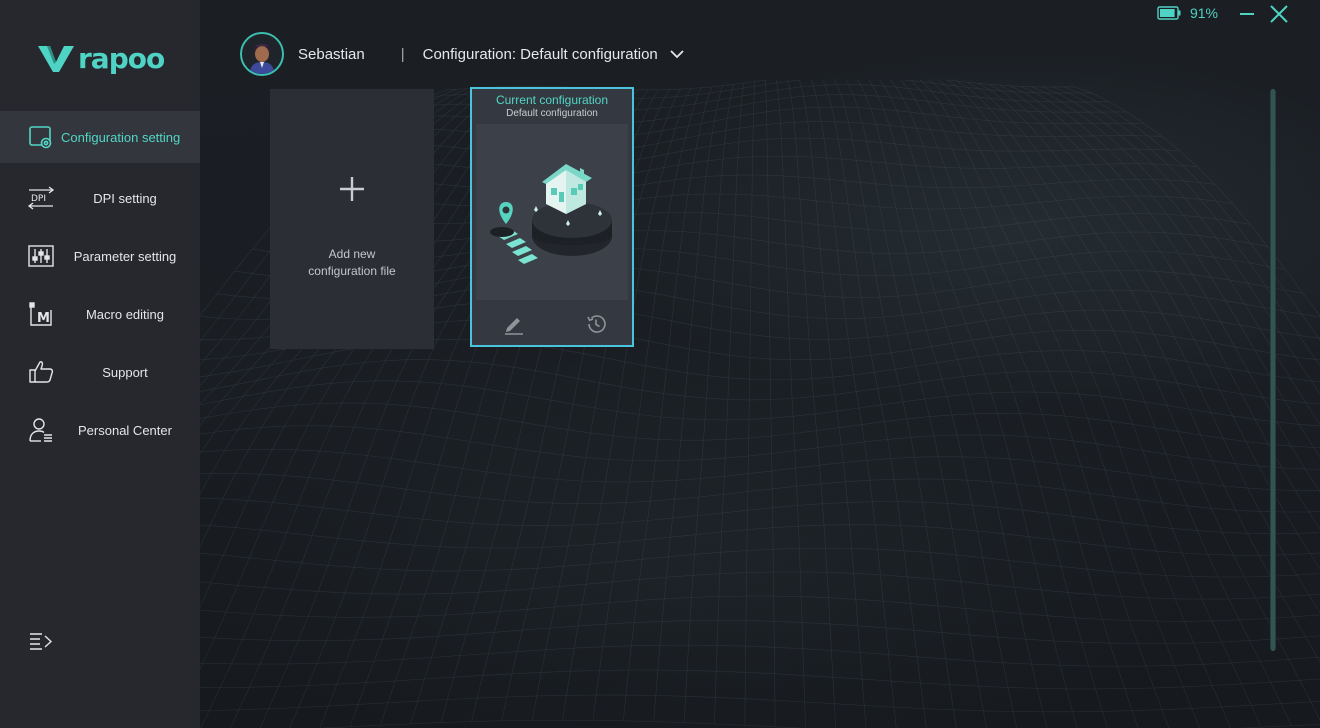 This screenshot has width=1320, height=728. Describe the element at coordinates (1279, 14) in the screenshot. I see `close-icon` at that location.